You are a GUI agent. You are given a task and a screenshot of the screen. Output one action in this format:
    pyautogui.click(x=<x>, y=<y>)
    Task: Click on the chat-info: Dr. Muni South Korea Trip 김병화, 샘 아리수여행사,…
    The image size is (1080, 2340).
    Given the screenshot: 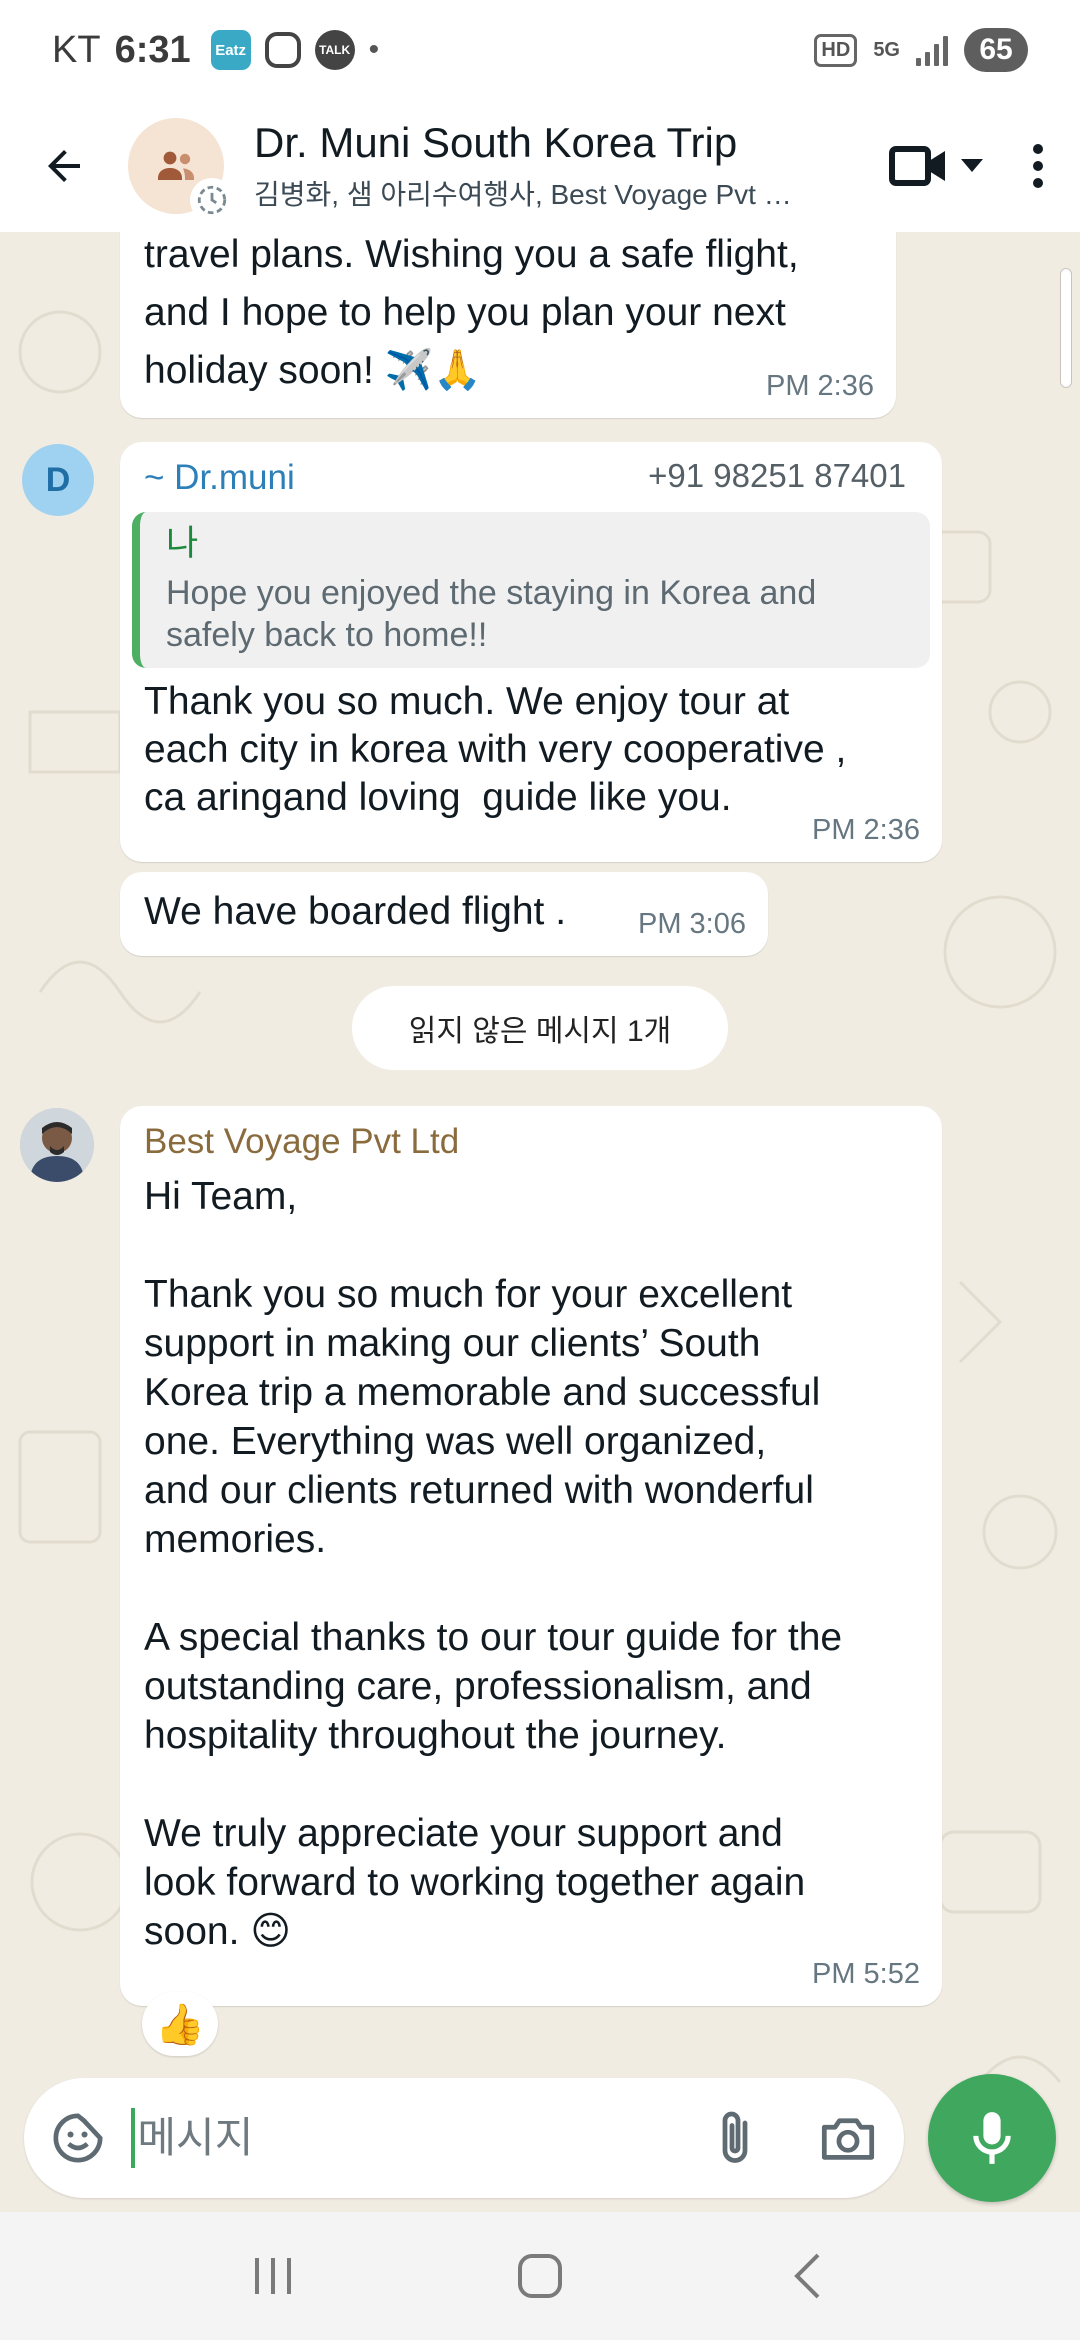 What is the action you would take?
    pyautogui.click(x=524, y=166)
    